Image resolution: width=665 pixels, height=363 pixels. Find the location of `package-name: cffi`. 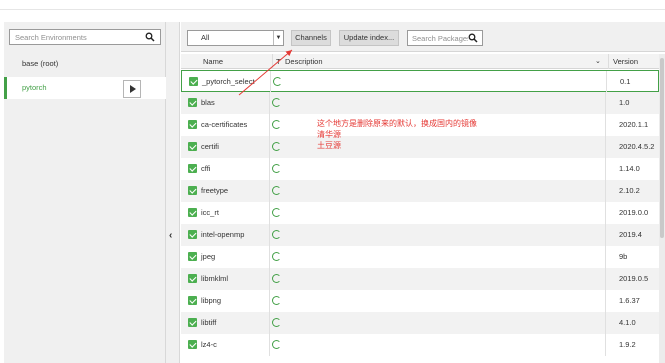

package-name: cffi is located at coordinates (206, 168).